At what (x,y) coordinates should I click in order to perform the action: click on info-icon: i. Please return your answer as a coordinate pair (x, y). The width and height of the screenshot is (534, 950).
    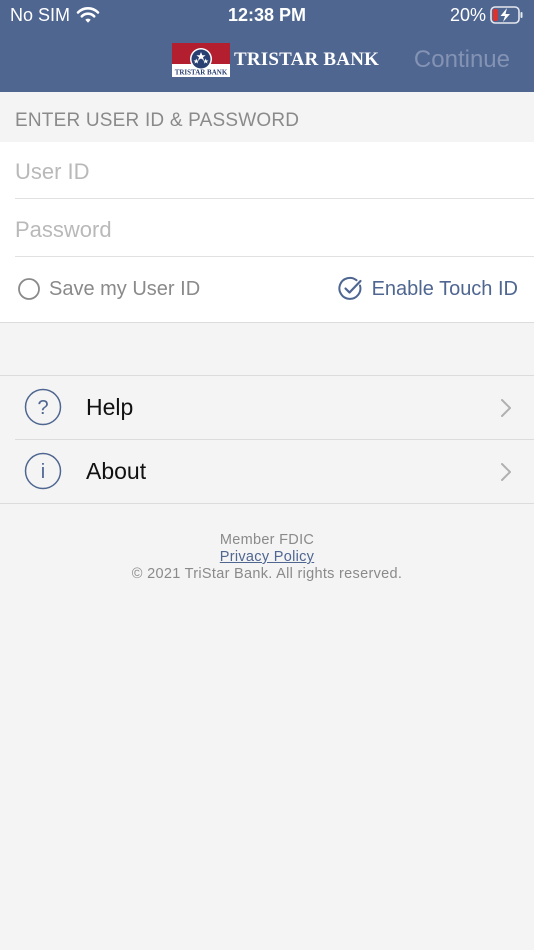
    Looking at the image, I should click on (43, 471).